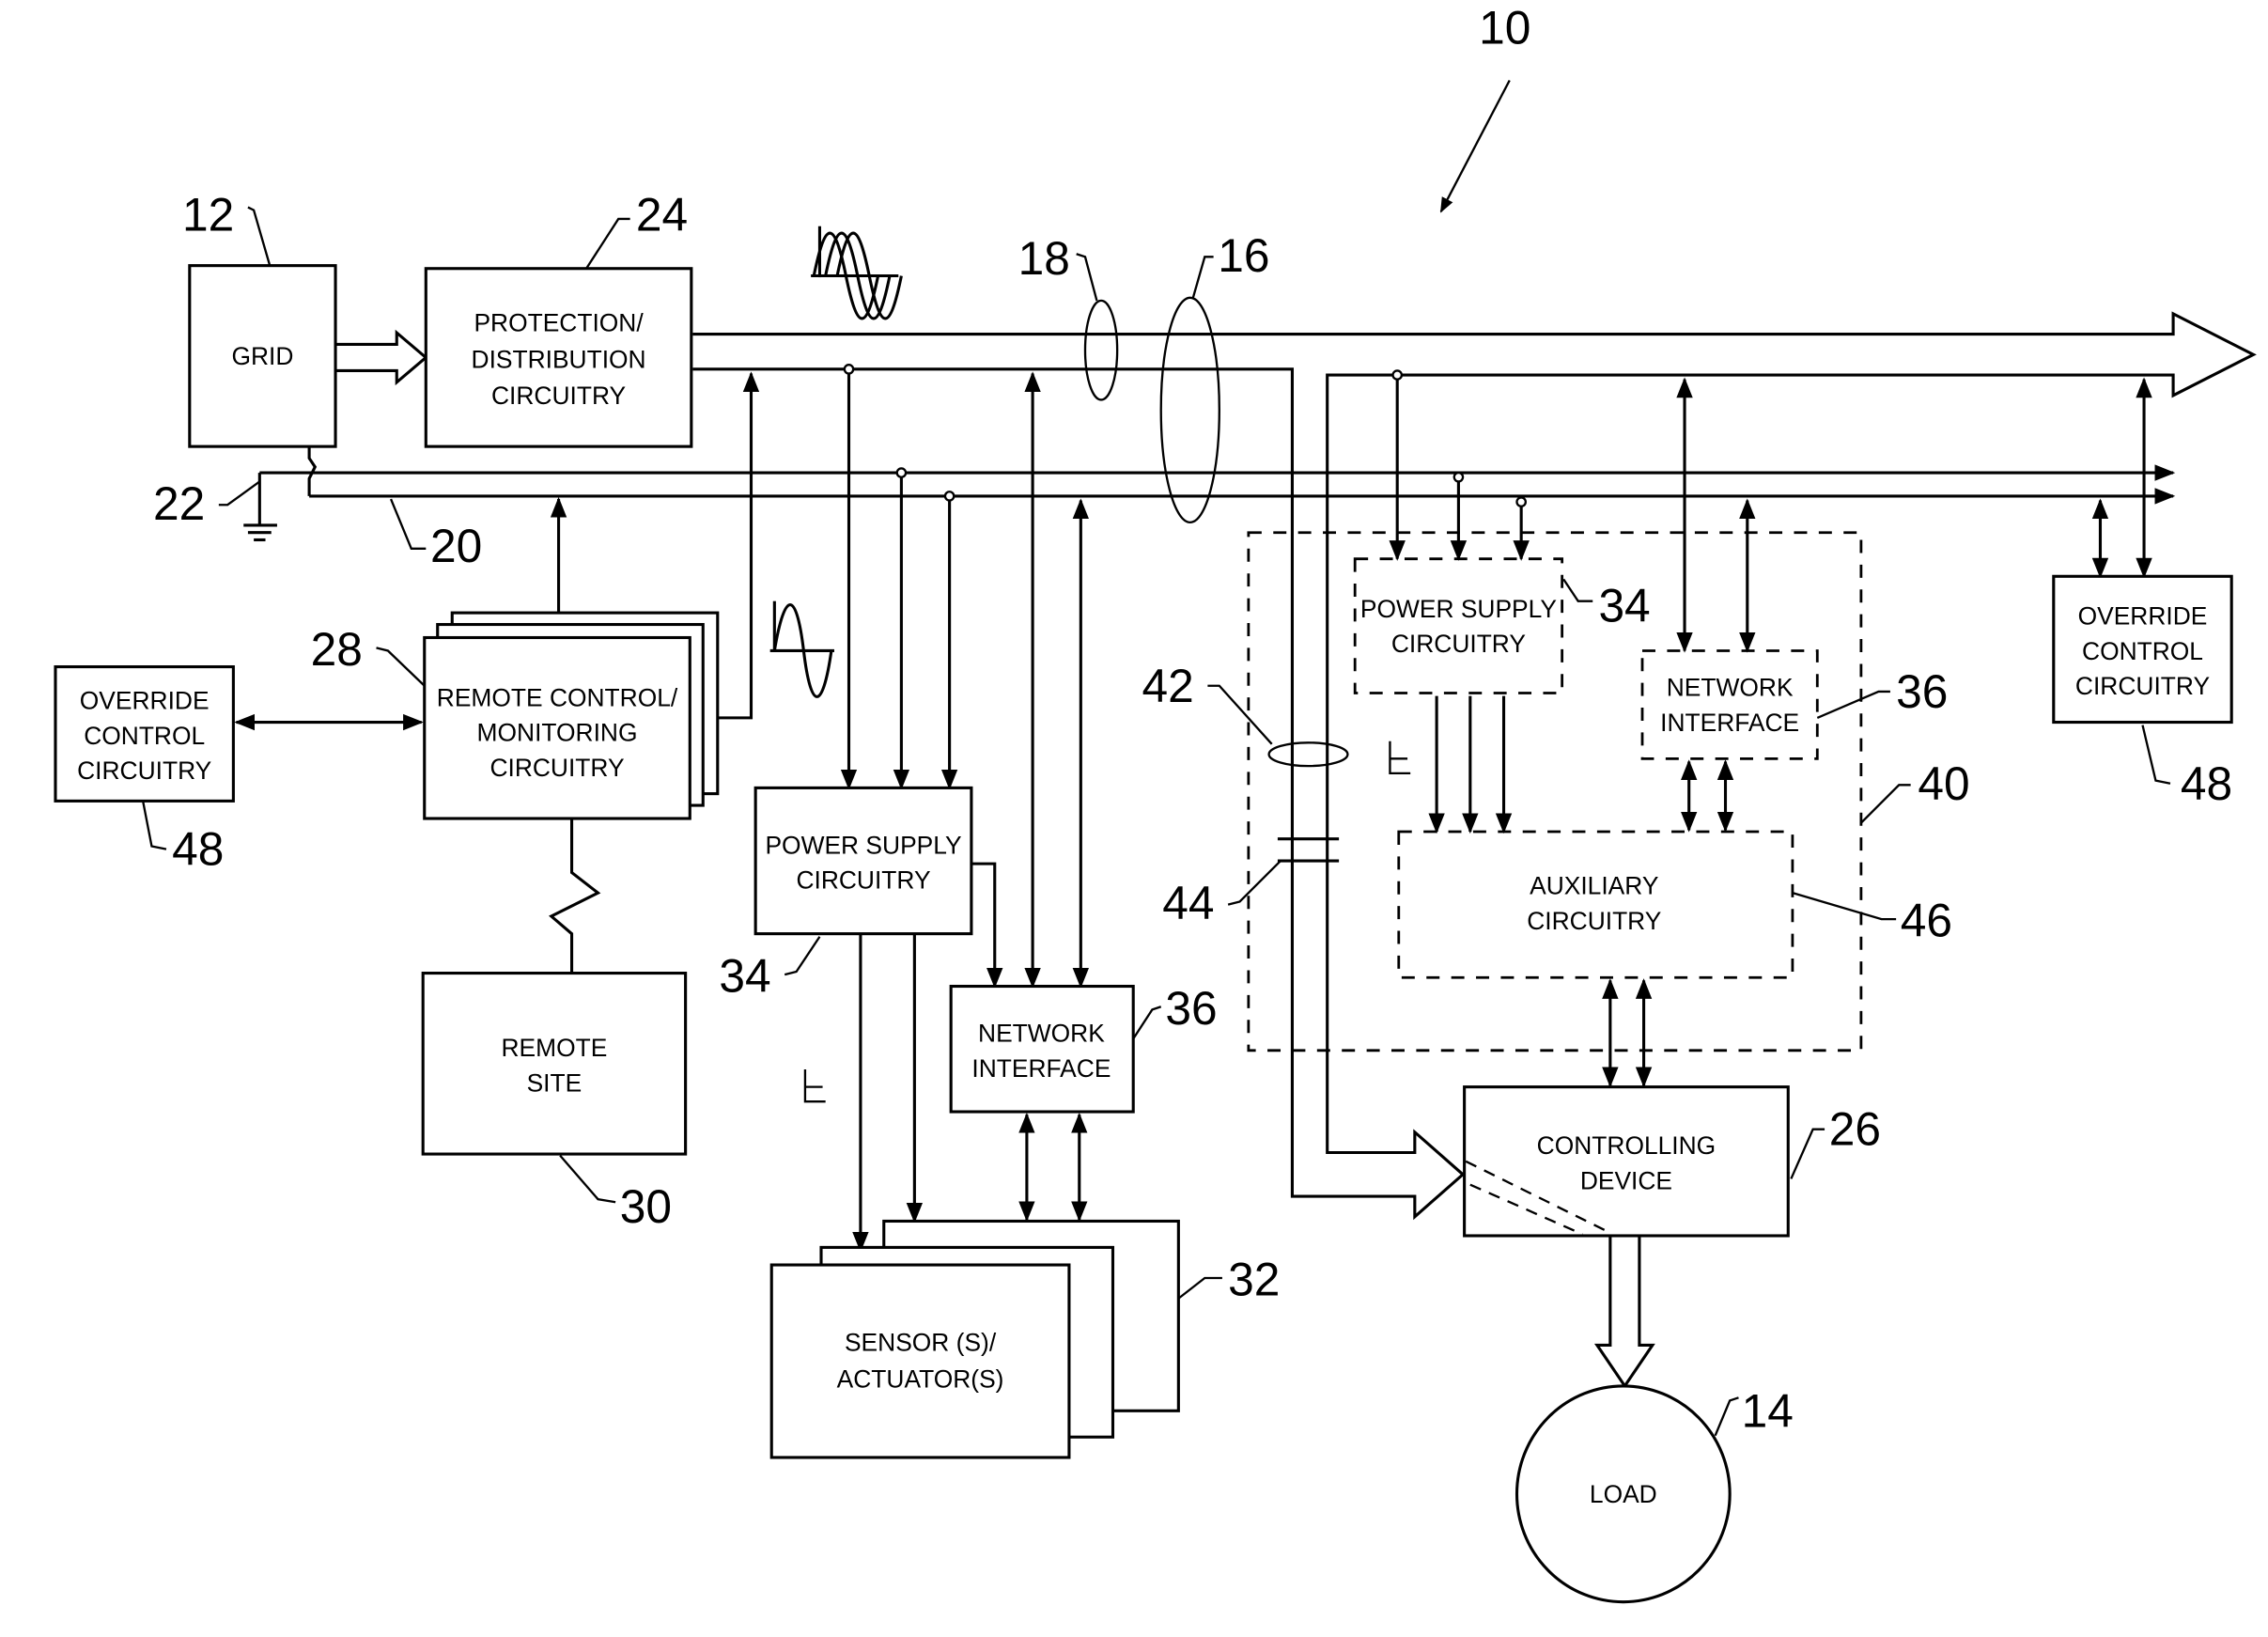 The width and height of the screenshot is (2268, 1637). I want to click on remote-control-ref: 28, so click(368, 655).